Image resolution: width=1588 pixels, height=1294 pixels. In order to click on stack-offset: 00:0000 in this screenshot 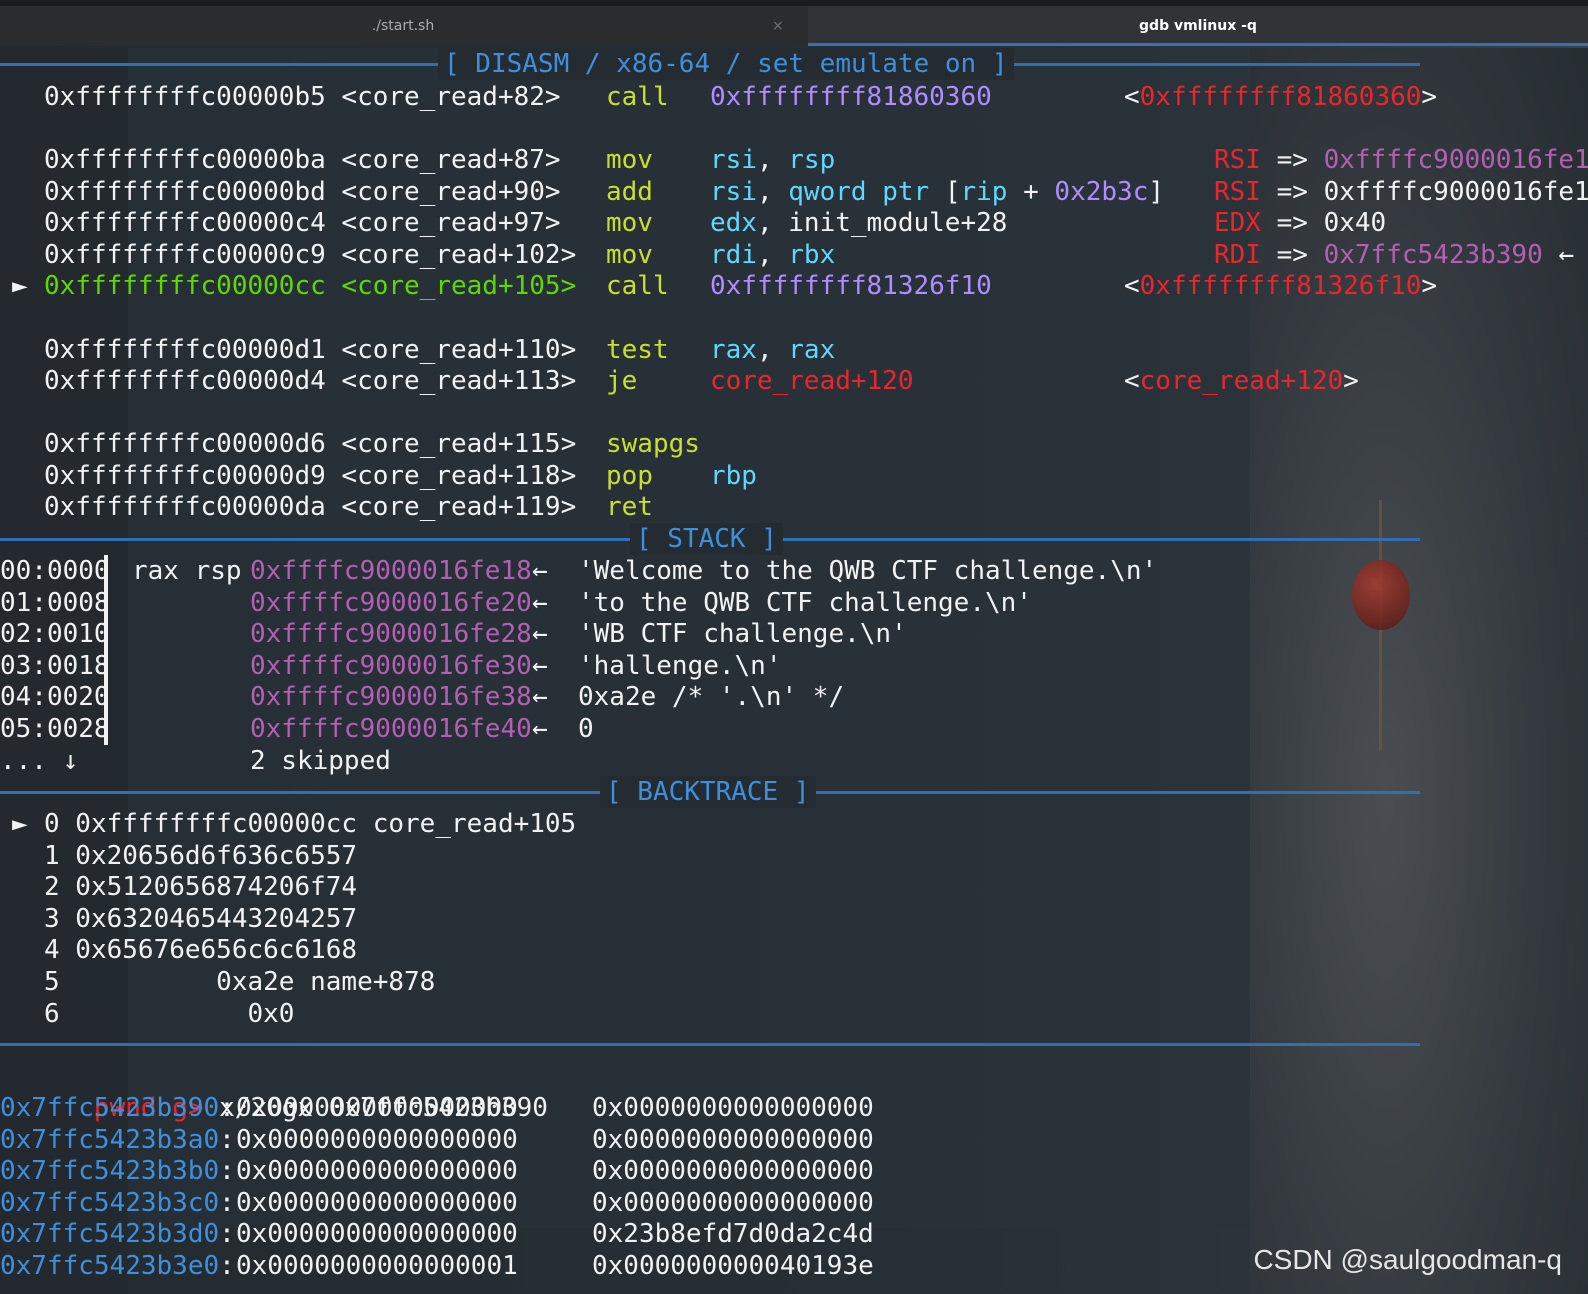, I will do `click(55, 571)`.